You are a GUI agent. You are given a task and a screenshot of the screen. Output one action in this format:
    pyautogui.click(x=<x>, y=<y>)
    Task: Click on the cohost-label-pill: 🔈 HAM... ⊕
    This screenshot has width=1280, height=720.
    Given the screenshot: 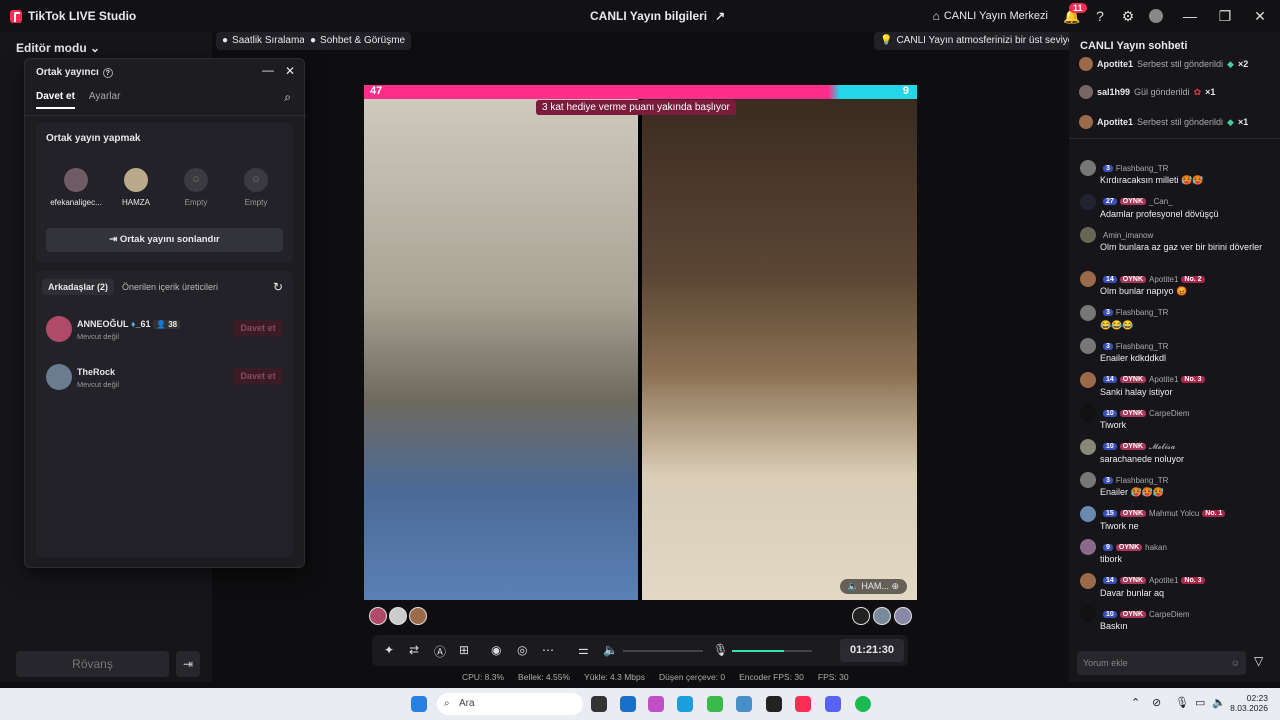 What is the action you would take?
    pyautogui.click(x=873, y=586)
    